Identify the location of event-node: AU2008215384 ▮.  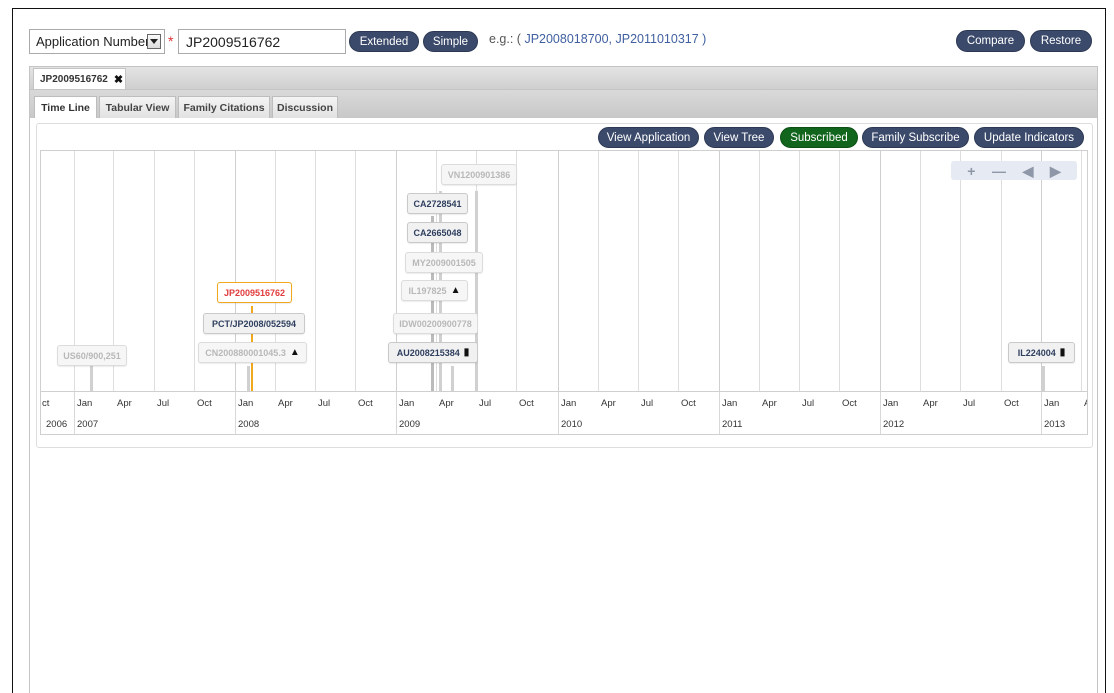
(433, 352).